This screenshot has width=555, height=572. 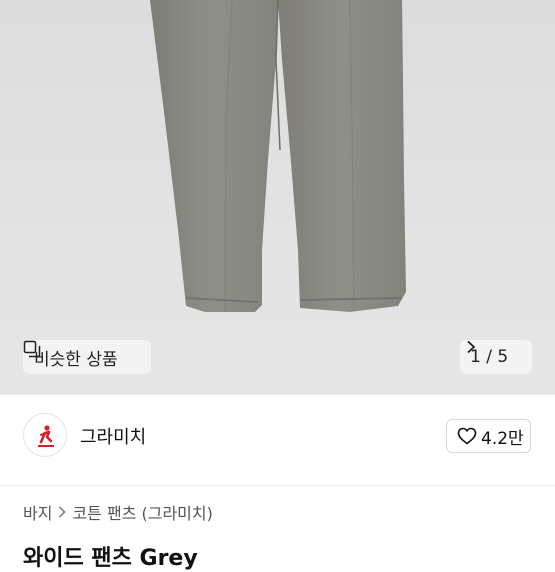 I want to click on breadcrumb: 바지 코튼 팬츠 (그라미치), so click(x=118, y=512).